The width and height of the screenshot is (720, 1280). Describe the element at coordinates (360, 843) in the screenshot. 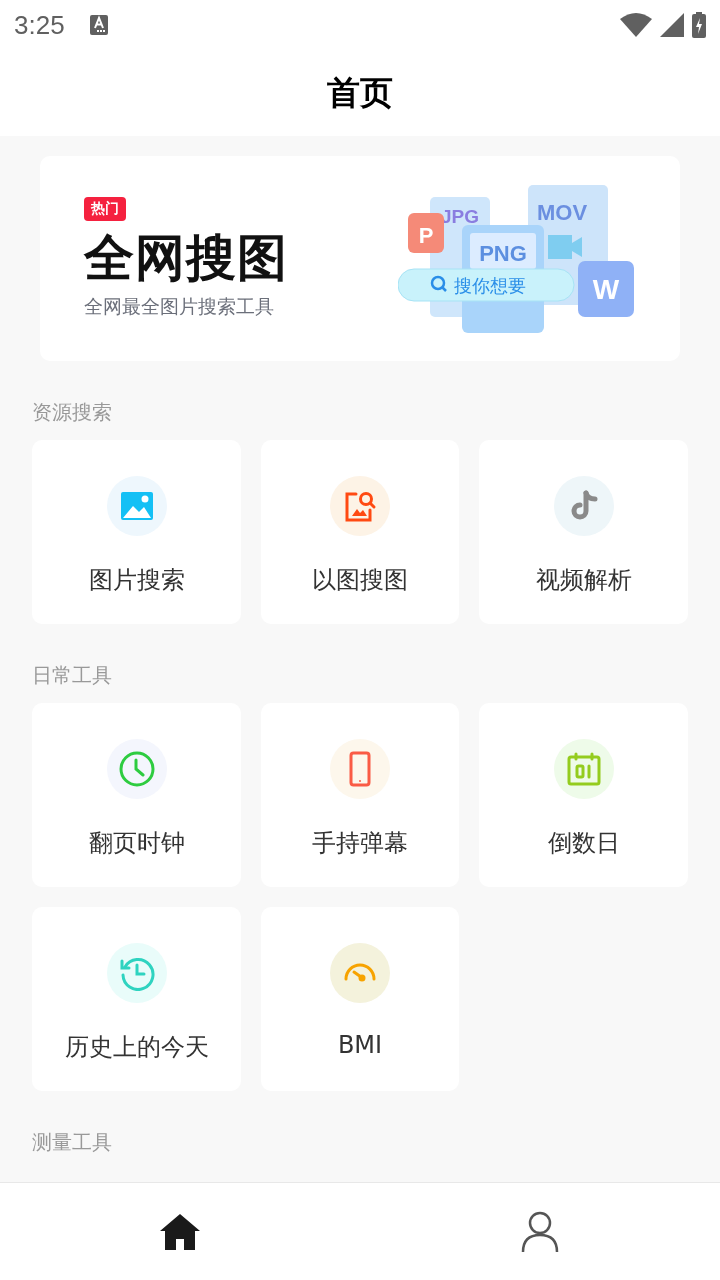

I see `tool-label: 手持弹幕` at that location.